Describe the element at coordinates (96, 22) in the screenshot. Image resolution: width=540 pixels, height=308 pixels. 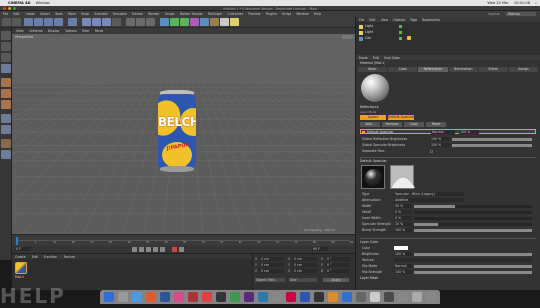
I see `y-axis-icon` at that location.